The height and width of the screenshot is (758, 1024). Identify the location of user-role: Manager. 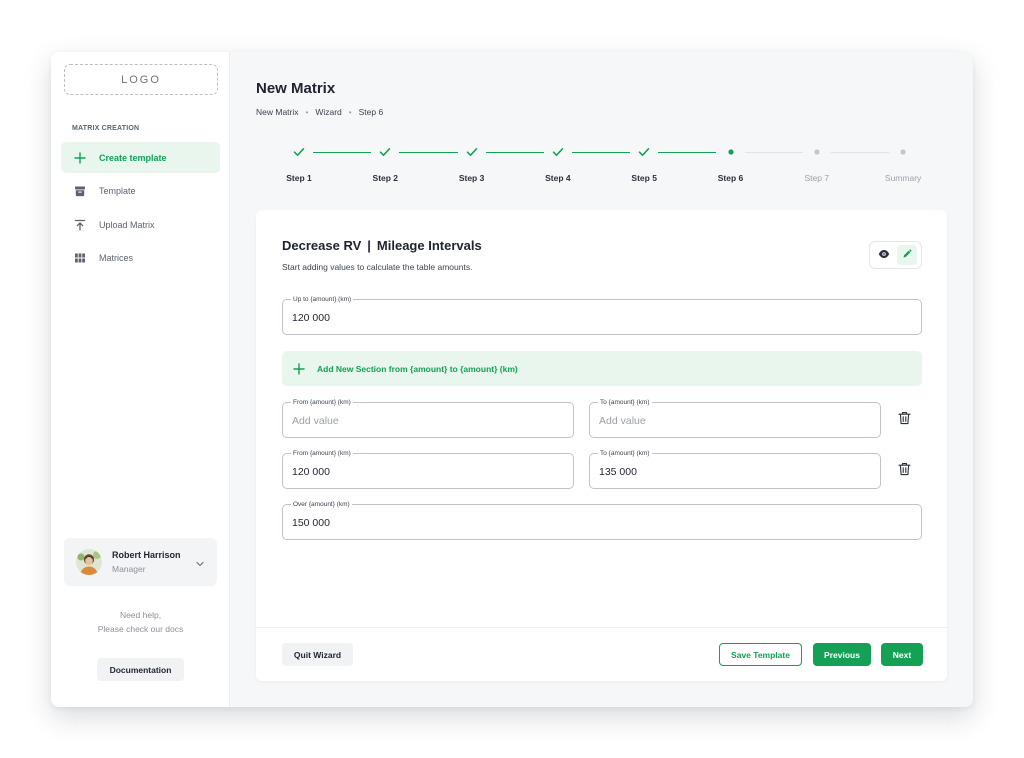
(129, 569).